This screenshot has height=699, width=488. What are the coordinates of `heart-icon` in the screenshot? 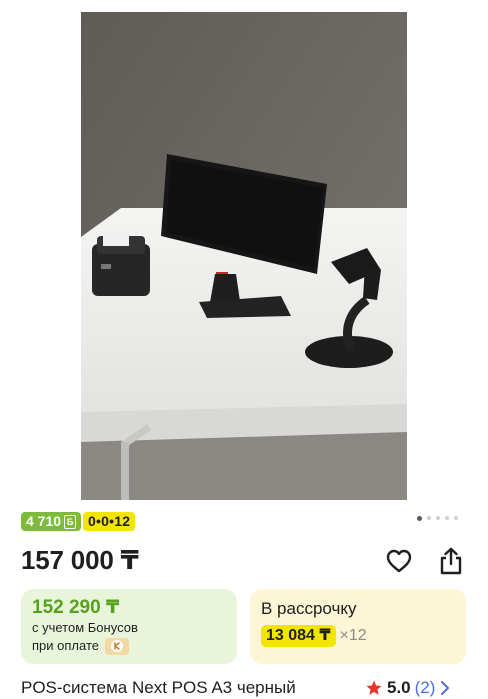 It's located at (399, 561).